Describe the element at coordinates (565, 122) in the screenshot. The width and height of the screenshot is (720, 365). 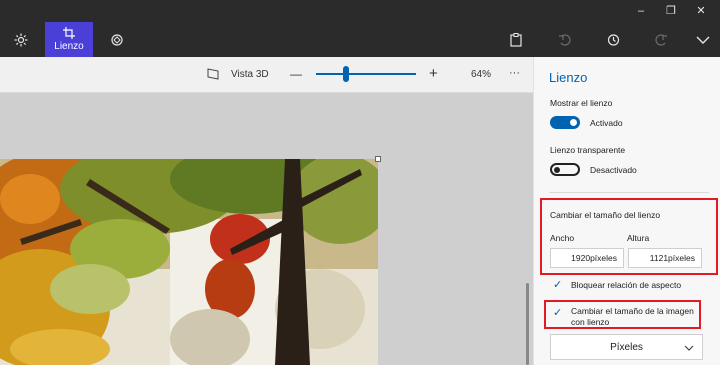
I see `show-canvas-toggle` at that location.